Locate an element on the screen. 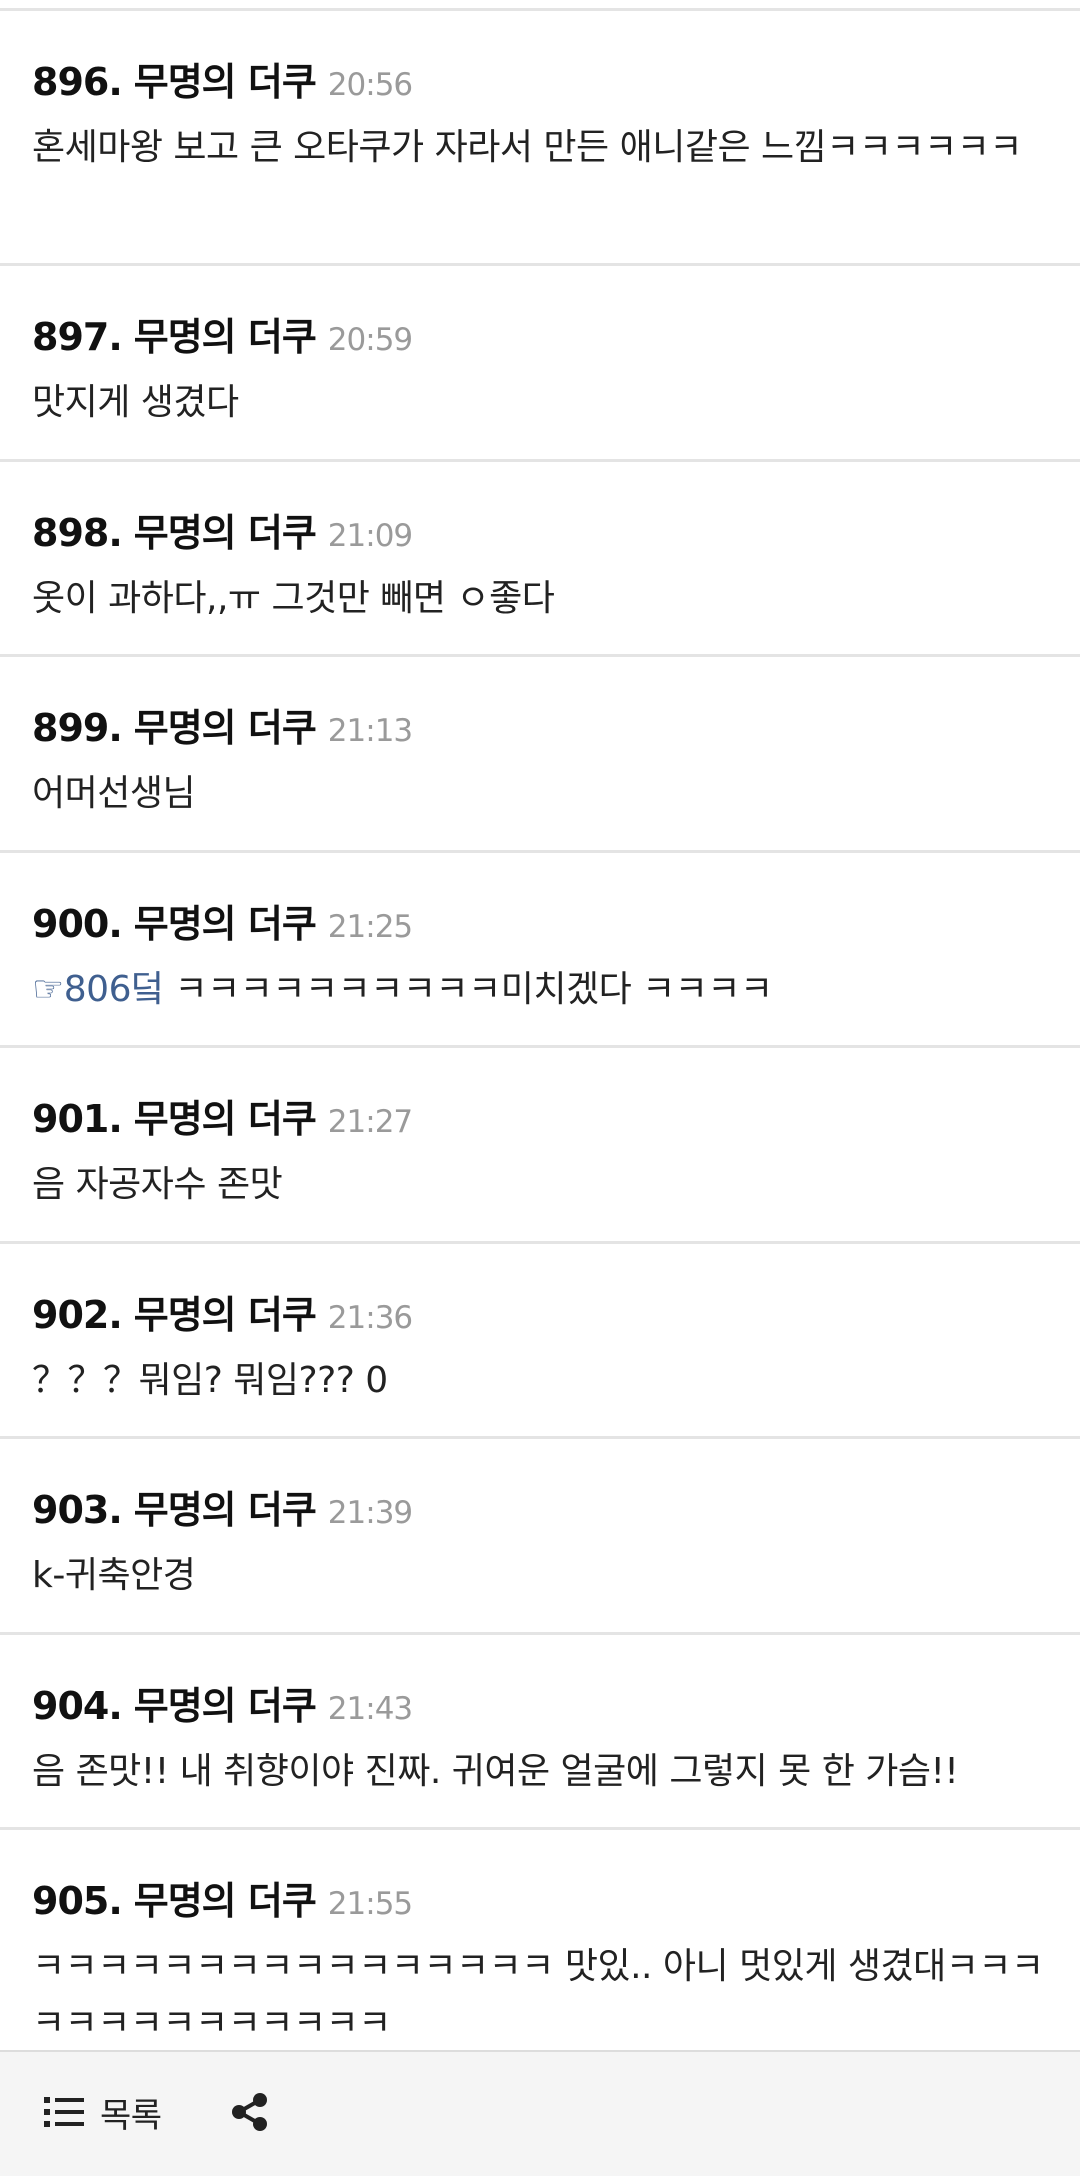 The width and height of the screenshot is (1080, 2176). comment-text: 음 존맛!! 내 취향이야 진짜. 귀여운 얼굴에 그렇지 못 한 가슴!! is located at coordinates (495, 1771).